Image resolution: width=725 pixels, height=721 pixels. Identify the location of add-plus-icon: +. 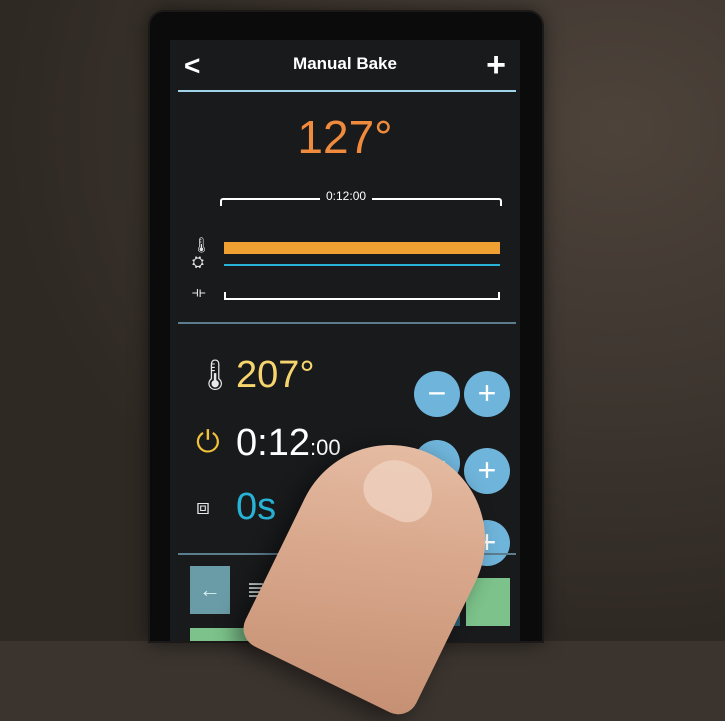
(496, 65).